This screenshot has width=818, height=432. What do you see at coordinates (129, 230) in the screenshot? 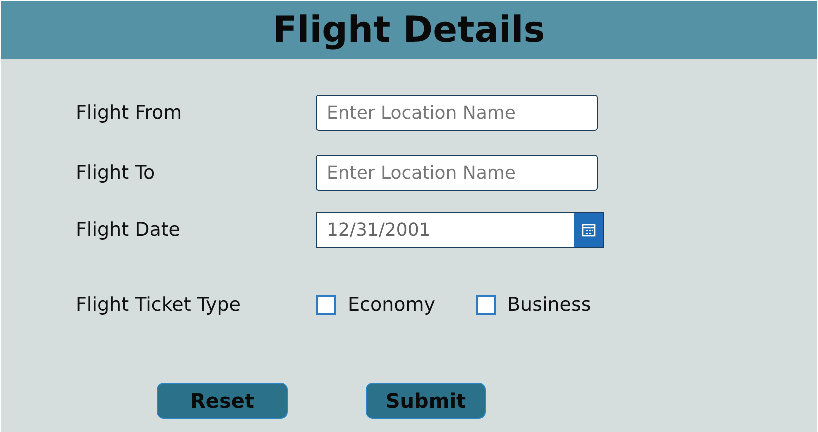
I see `field-label: Flight Date` at bounding box center [129, 230].